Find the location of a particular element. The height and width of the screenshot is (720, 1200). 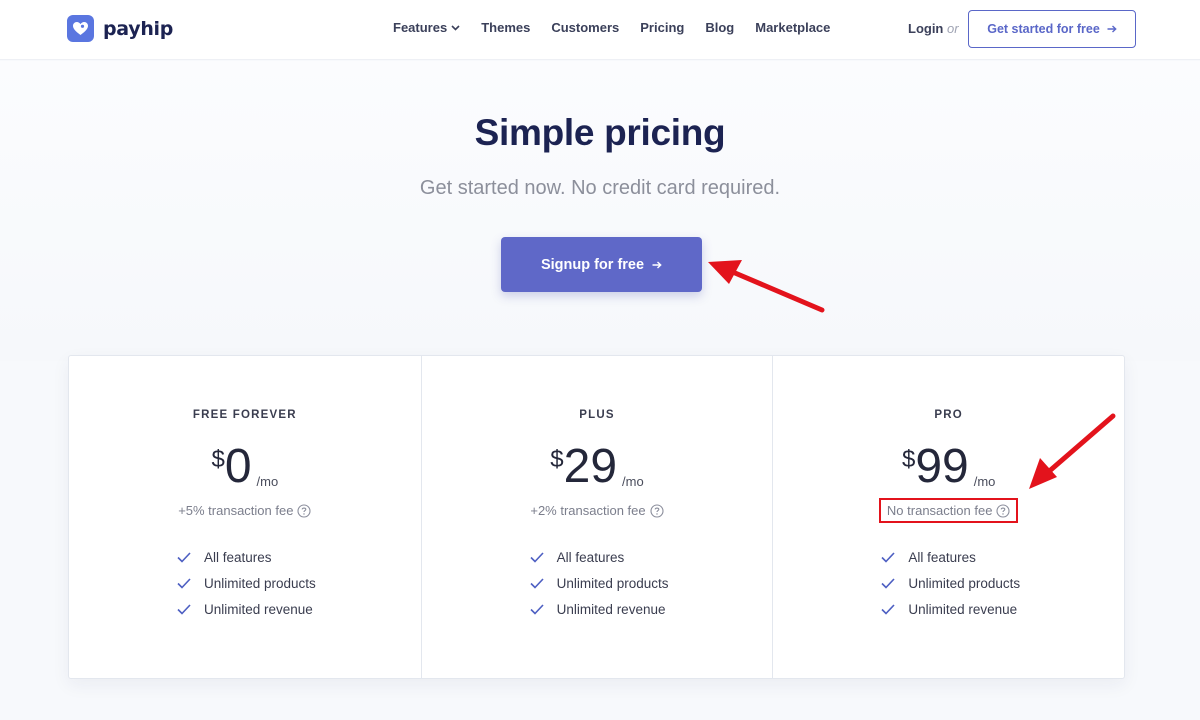

signup-button: Signup for free is located at coordinates (601, 264).